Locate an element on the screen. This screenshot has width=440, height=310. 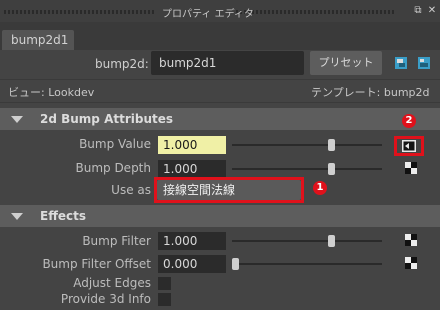
provide-3d-info-checkbox is located at coordinates (164, 299).